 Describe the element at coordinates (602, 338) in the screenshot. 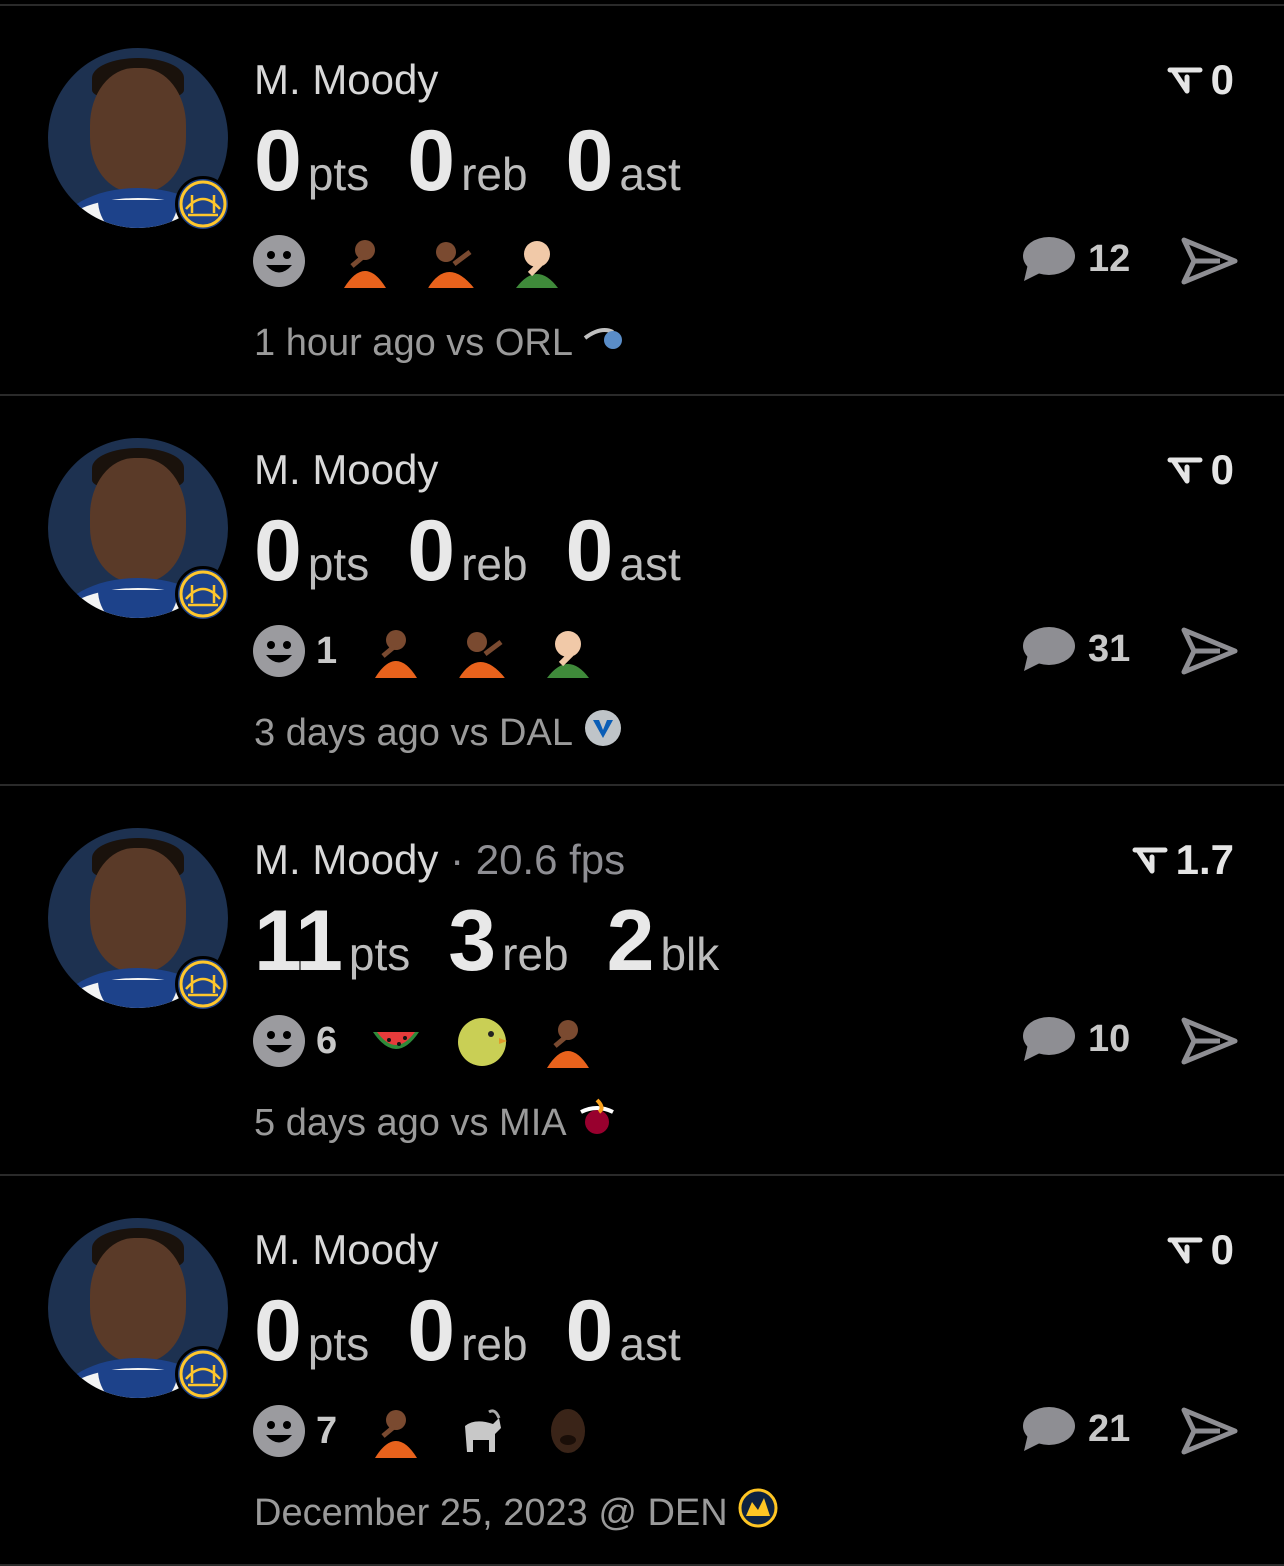

I see `orlando-magic-logo-icon` at that location.